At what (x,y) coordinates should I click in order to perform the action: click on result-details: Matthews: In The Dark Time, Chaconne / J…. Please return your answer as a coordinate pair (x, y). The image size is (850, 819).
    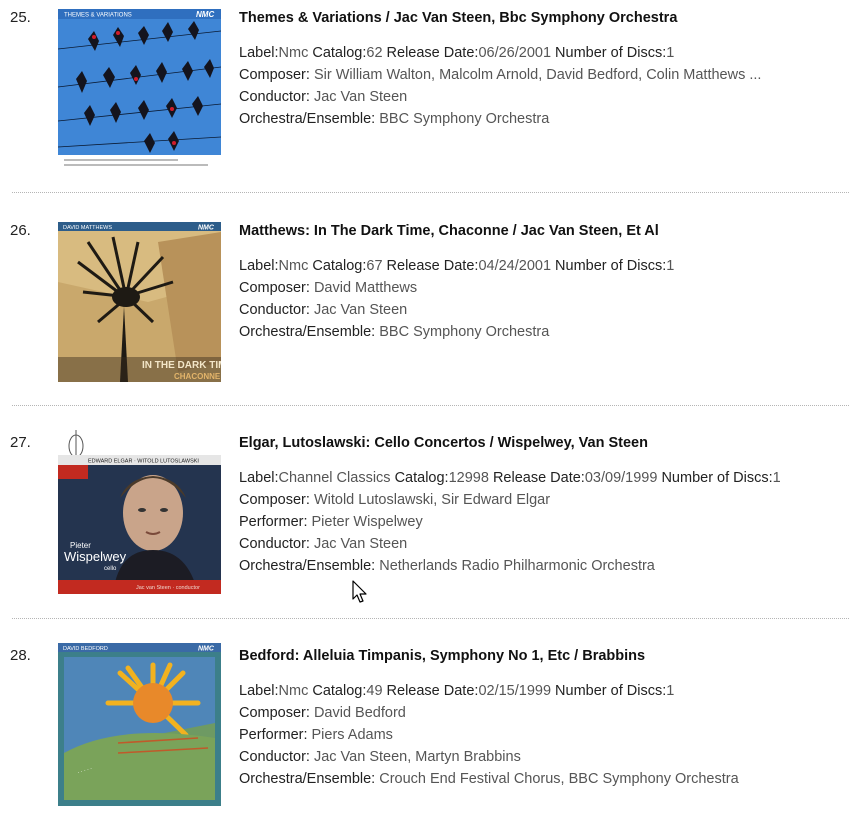
    Looking at the image, I should click on (541, 282).